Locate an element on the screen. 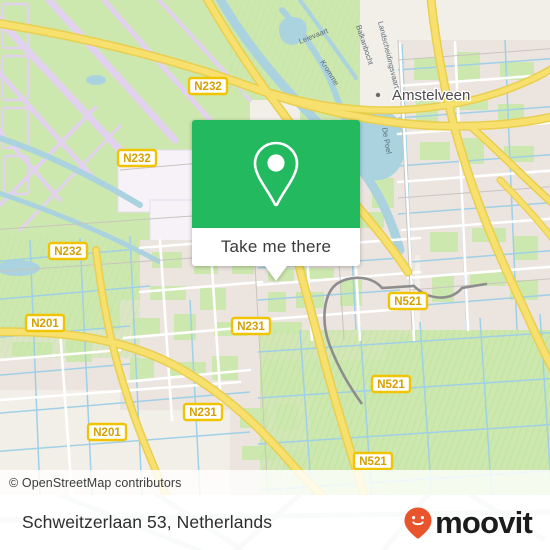 This screenshot has width=550, height=550. place-label: Amstelveen is located at coordinates (431, 95).